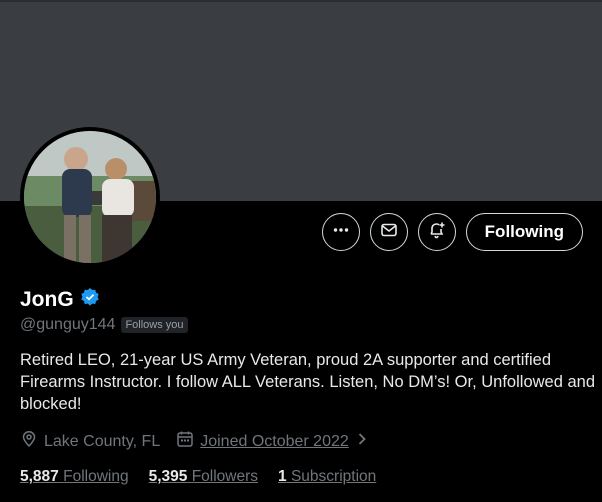 The width and height of the screenshot is (602, 502). I want to click on username-handle: @gunguy144, so click(68, 324).